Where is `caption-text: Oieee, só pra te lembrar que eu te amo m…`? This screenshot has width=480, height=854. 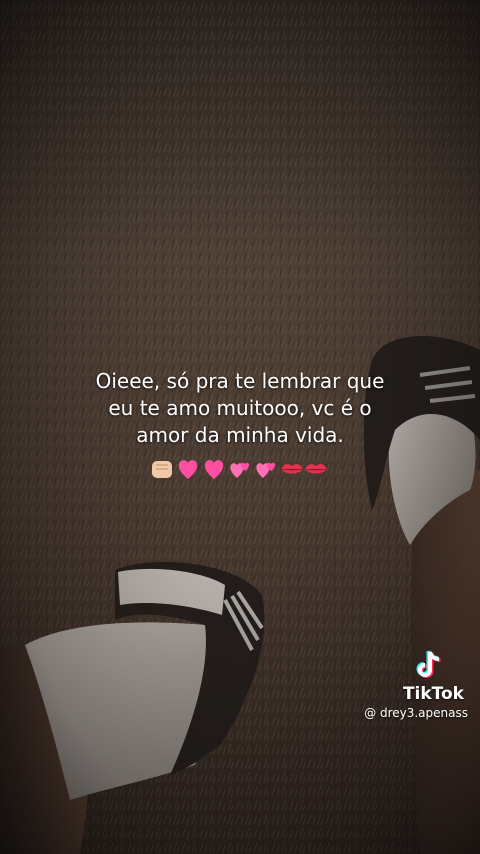 caption-text: Oieee, só pra te lembrar que eu te amo m… is located at coordinates (240, 408).